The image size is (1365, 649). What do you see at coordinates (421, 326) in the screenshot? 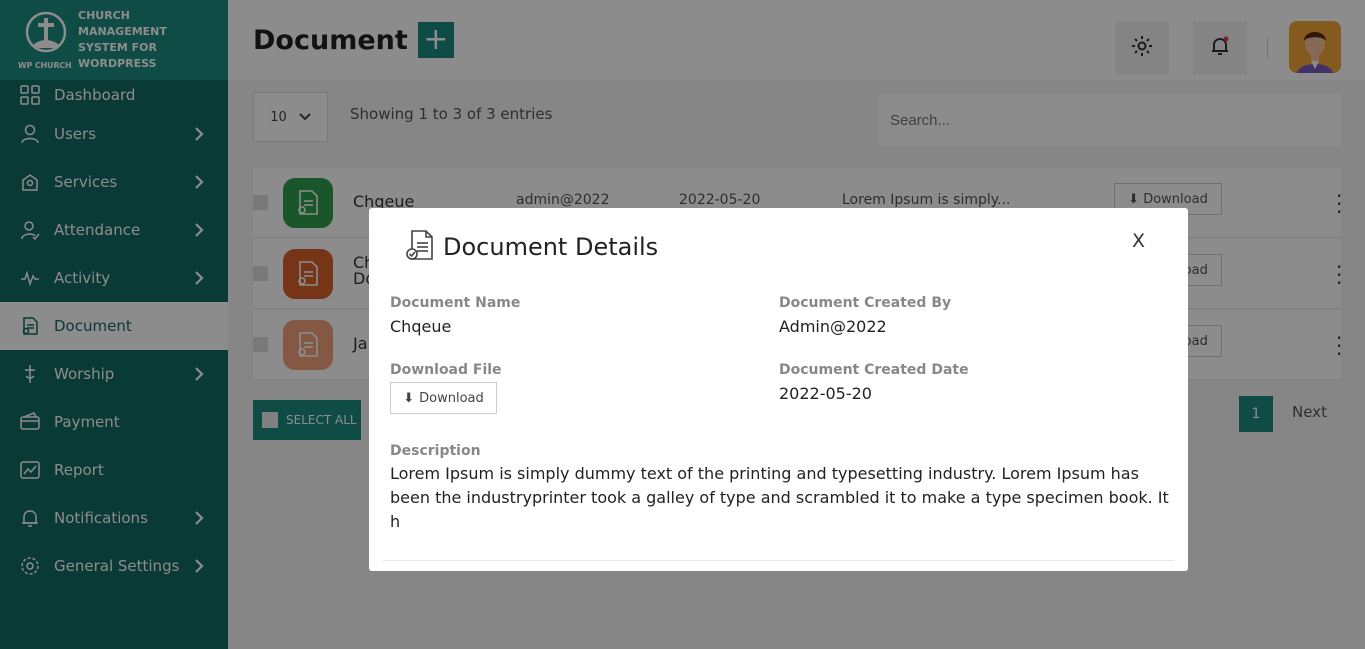
I see `document-name-value: Chqeue` at bounding box center [421, 326].